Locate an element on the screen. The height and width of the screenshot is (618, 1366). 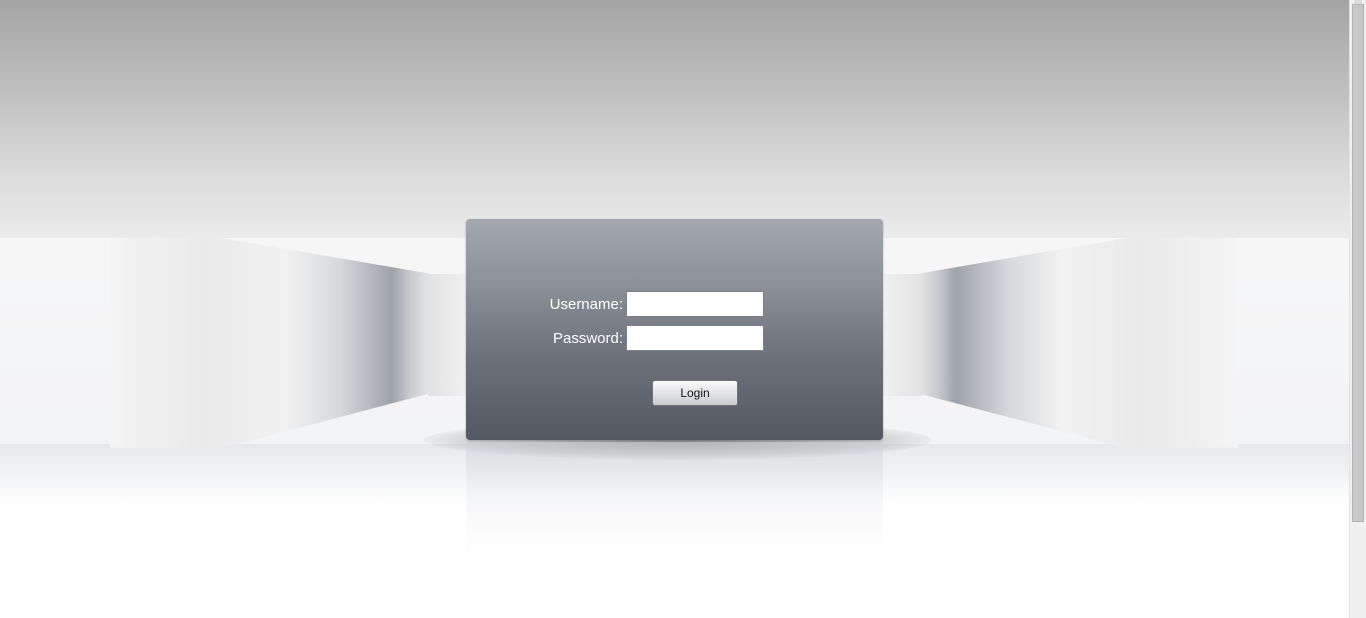
left-inner-wall-decoration is located at coordinates (448, 335).